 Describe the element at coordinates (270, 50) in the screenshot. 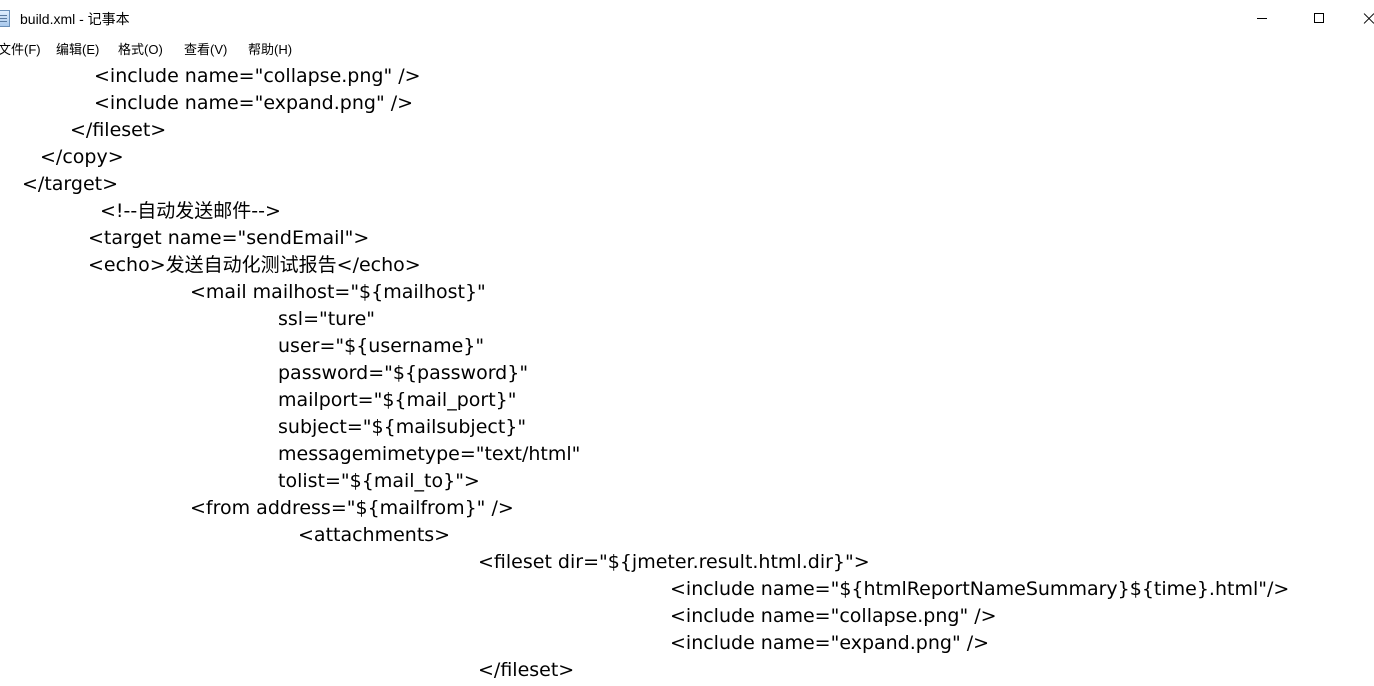

I see `menu-help: 帮助(H)` at that location.